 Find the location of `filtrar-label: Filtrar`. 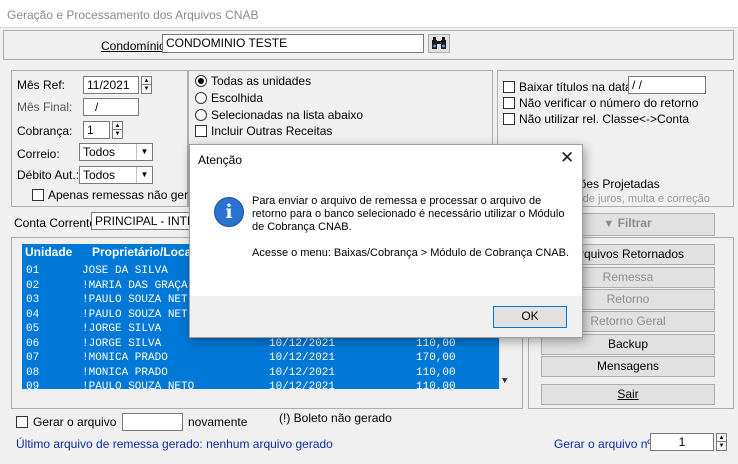

filtrar-label: Filtrar is located at coordinates (634, 223).